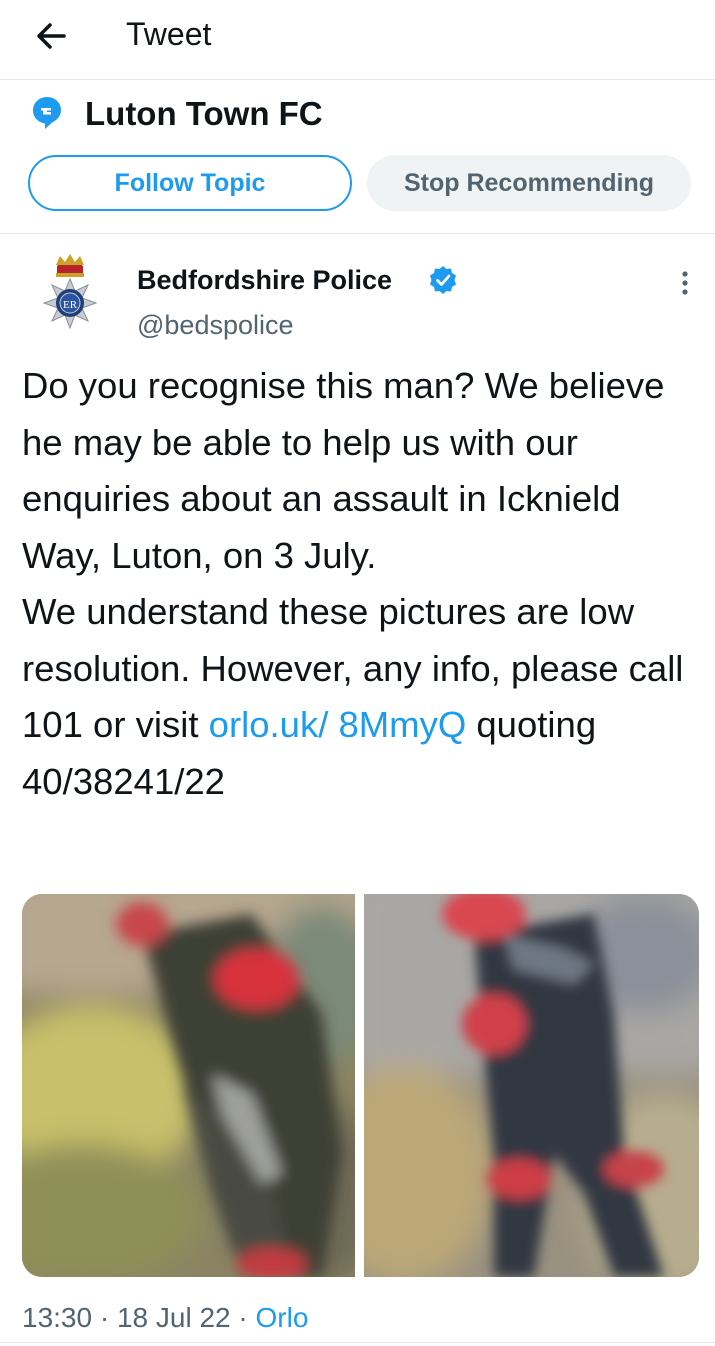 The width and height of the screenshot is (715, 1346). I want to click on verified-badge-icon, so click(443, 280).